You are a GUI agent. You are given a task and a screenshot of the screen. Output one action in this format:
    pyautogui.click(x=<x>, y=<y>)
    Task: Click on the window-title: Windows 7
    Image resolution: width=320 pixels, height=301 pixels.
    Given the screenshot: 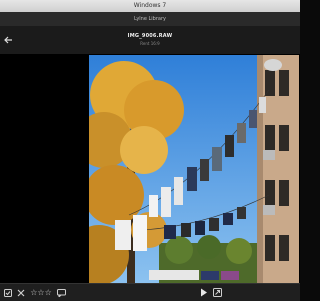 What is the action you would take?
    pyautogui.click(x=150, y=5)
    